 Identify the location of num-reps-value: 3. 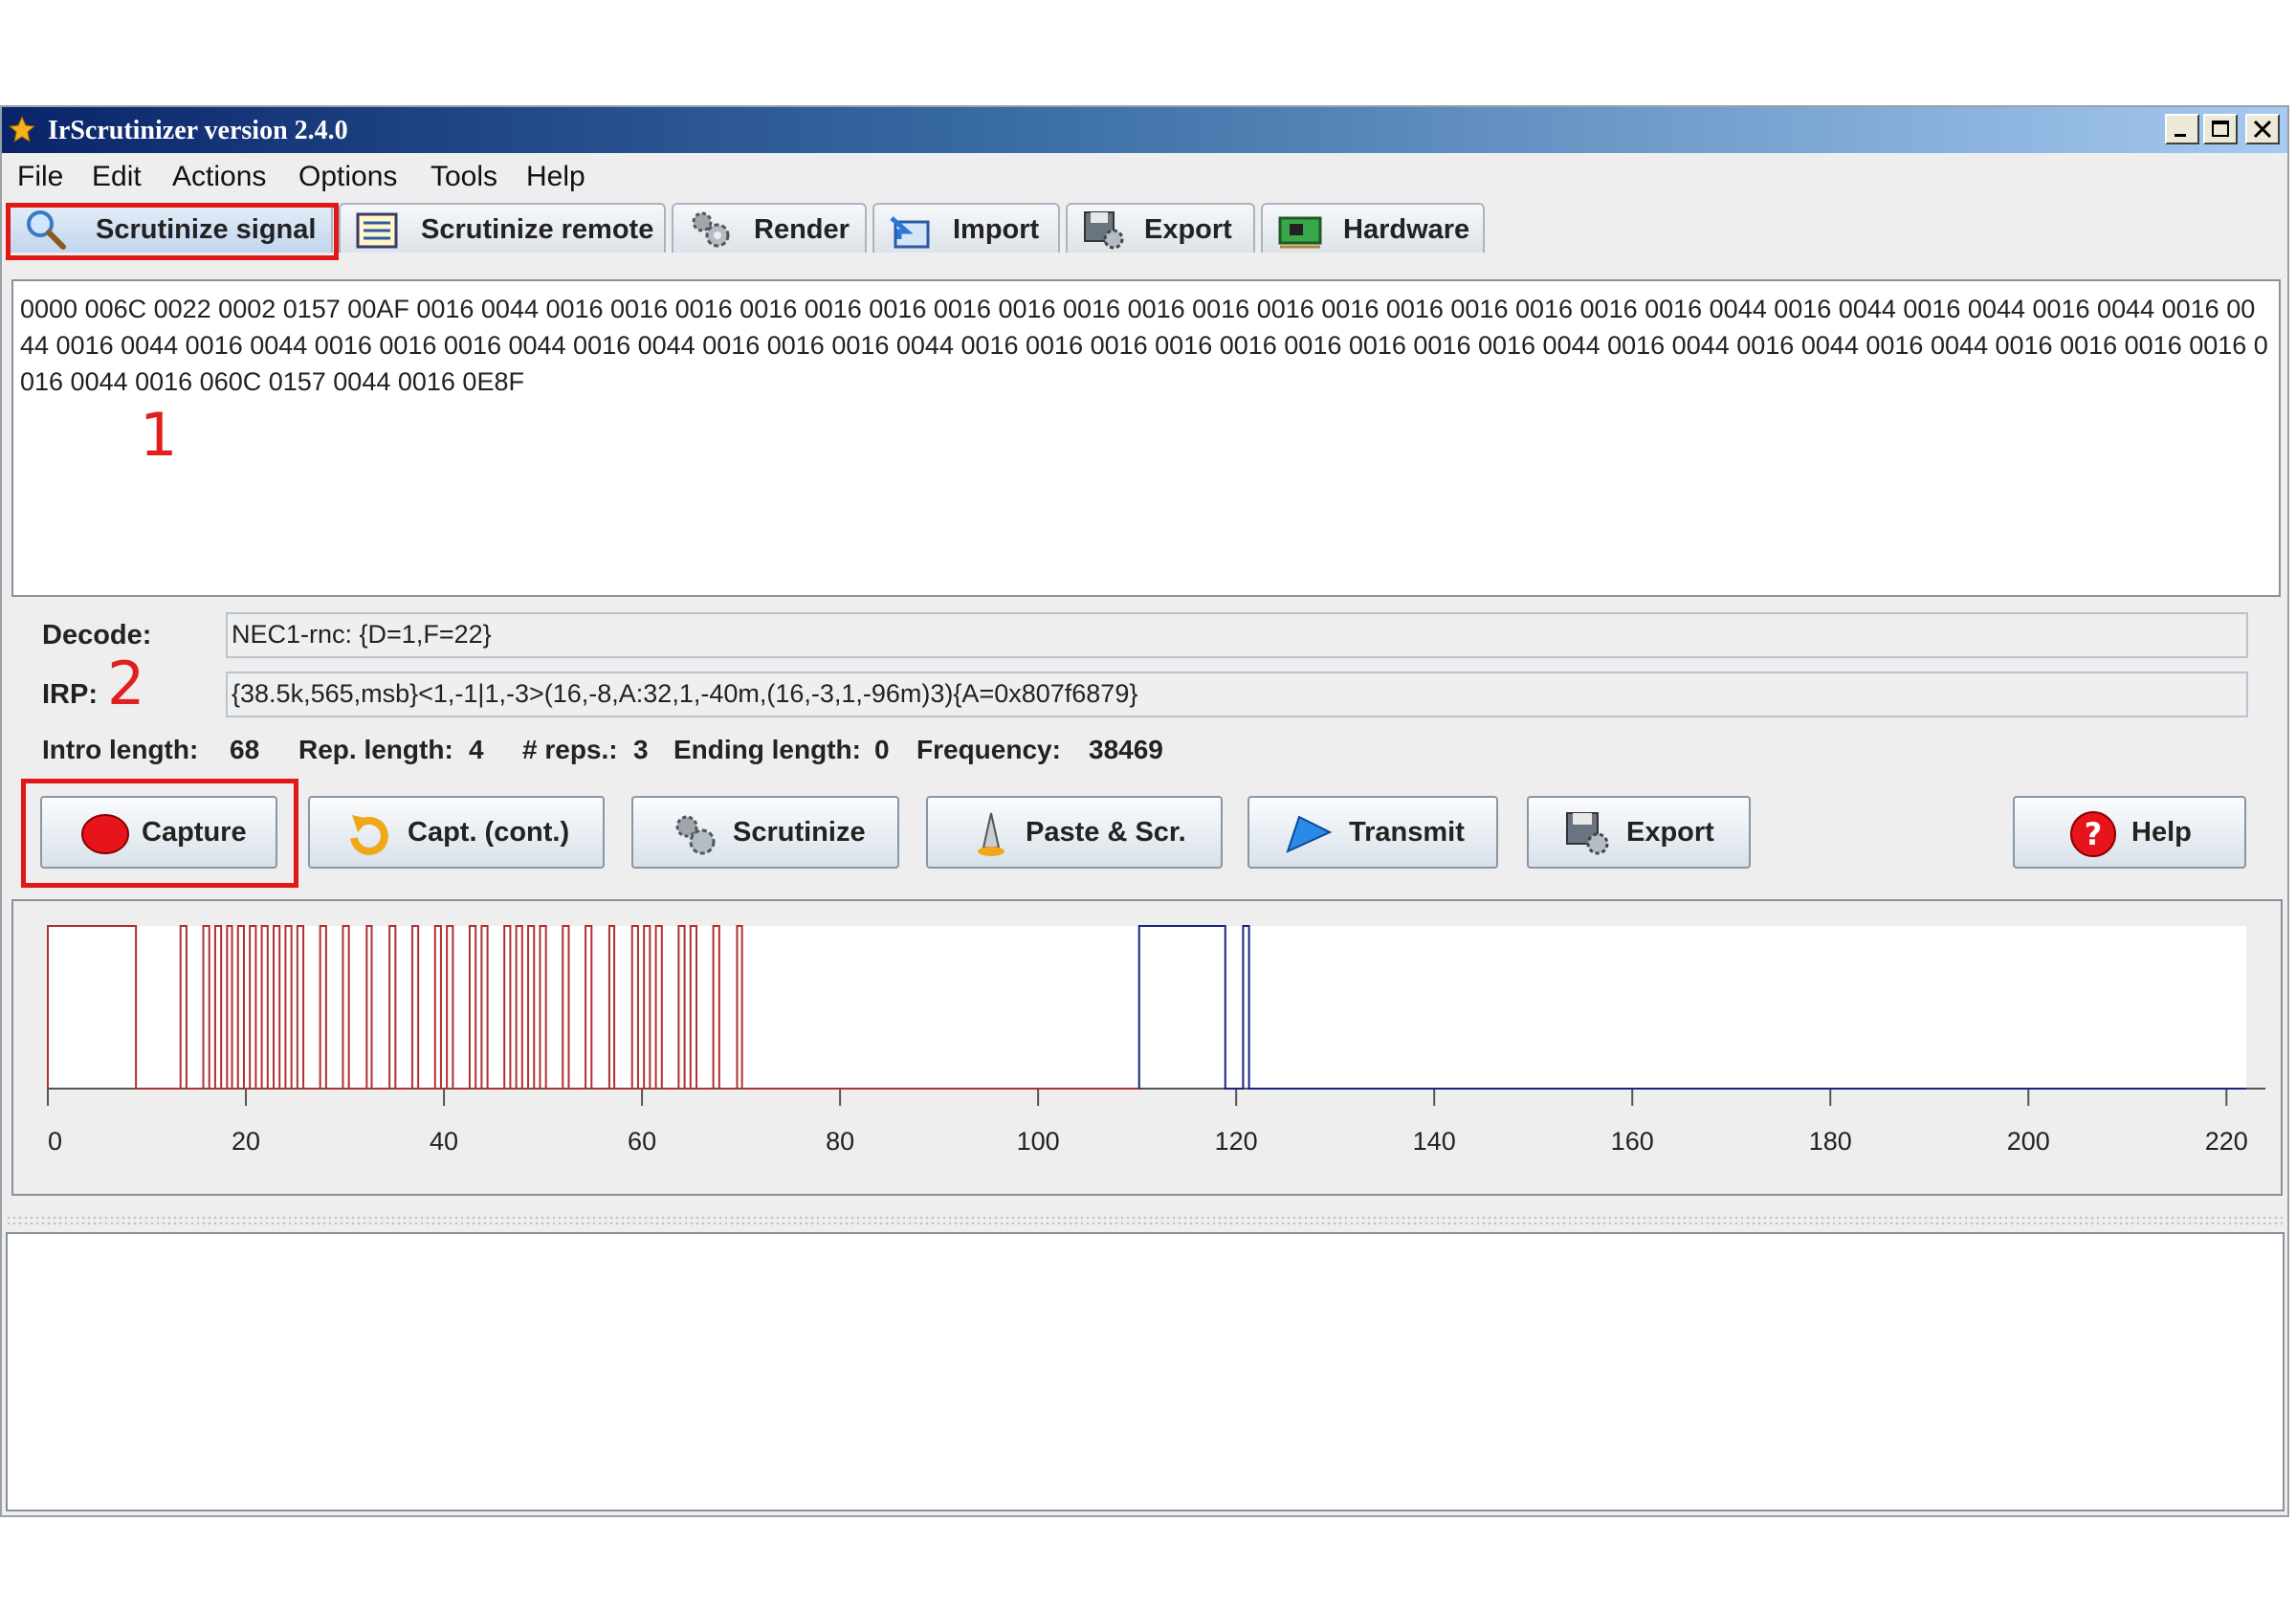
(641, 749).